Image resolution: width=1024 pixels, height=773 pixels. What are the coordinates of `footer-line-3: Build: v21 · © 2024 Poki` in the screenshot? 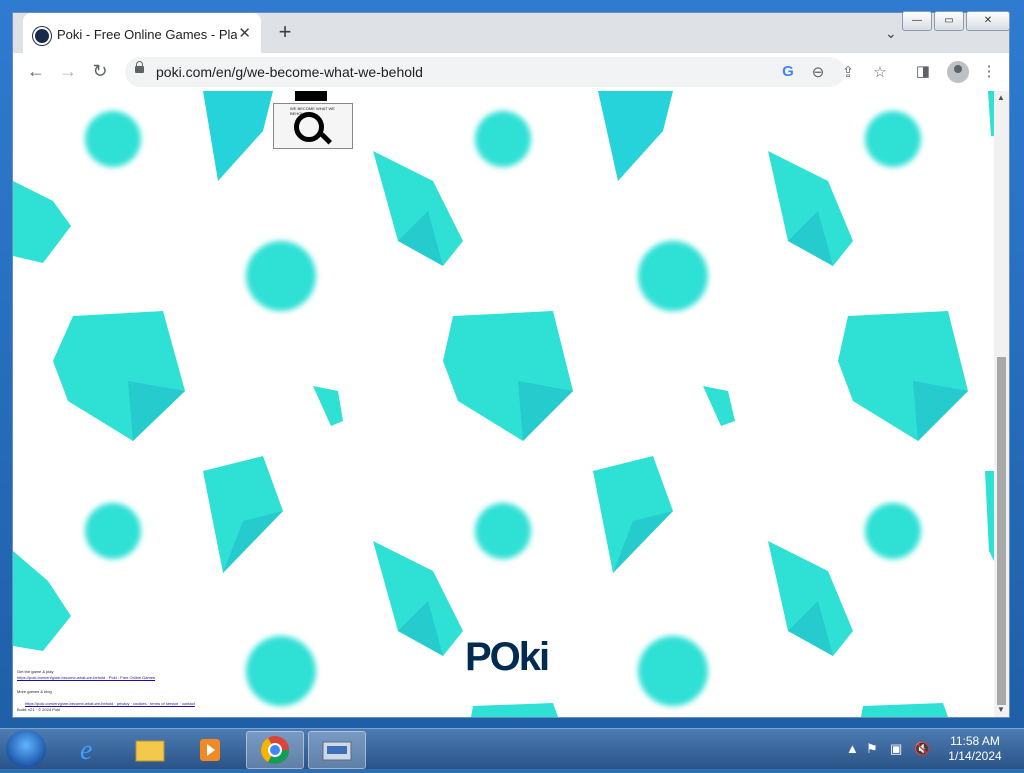 It's located at (38, 709).